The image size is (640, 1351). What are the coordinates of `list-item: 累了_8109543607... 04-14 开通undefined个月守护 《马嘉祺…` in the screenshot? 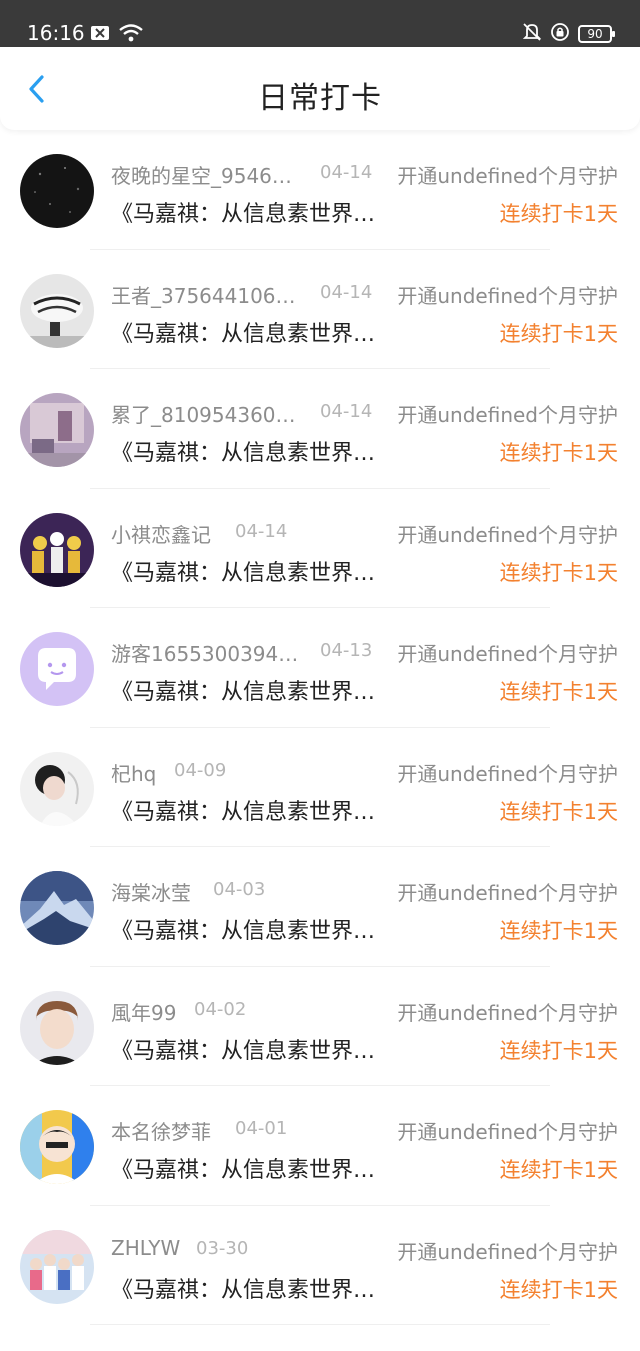 It's located at (320, 429).